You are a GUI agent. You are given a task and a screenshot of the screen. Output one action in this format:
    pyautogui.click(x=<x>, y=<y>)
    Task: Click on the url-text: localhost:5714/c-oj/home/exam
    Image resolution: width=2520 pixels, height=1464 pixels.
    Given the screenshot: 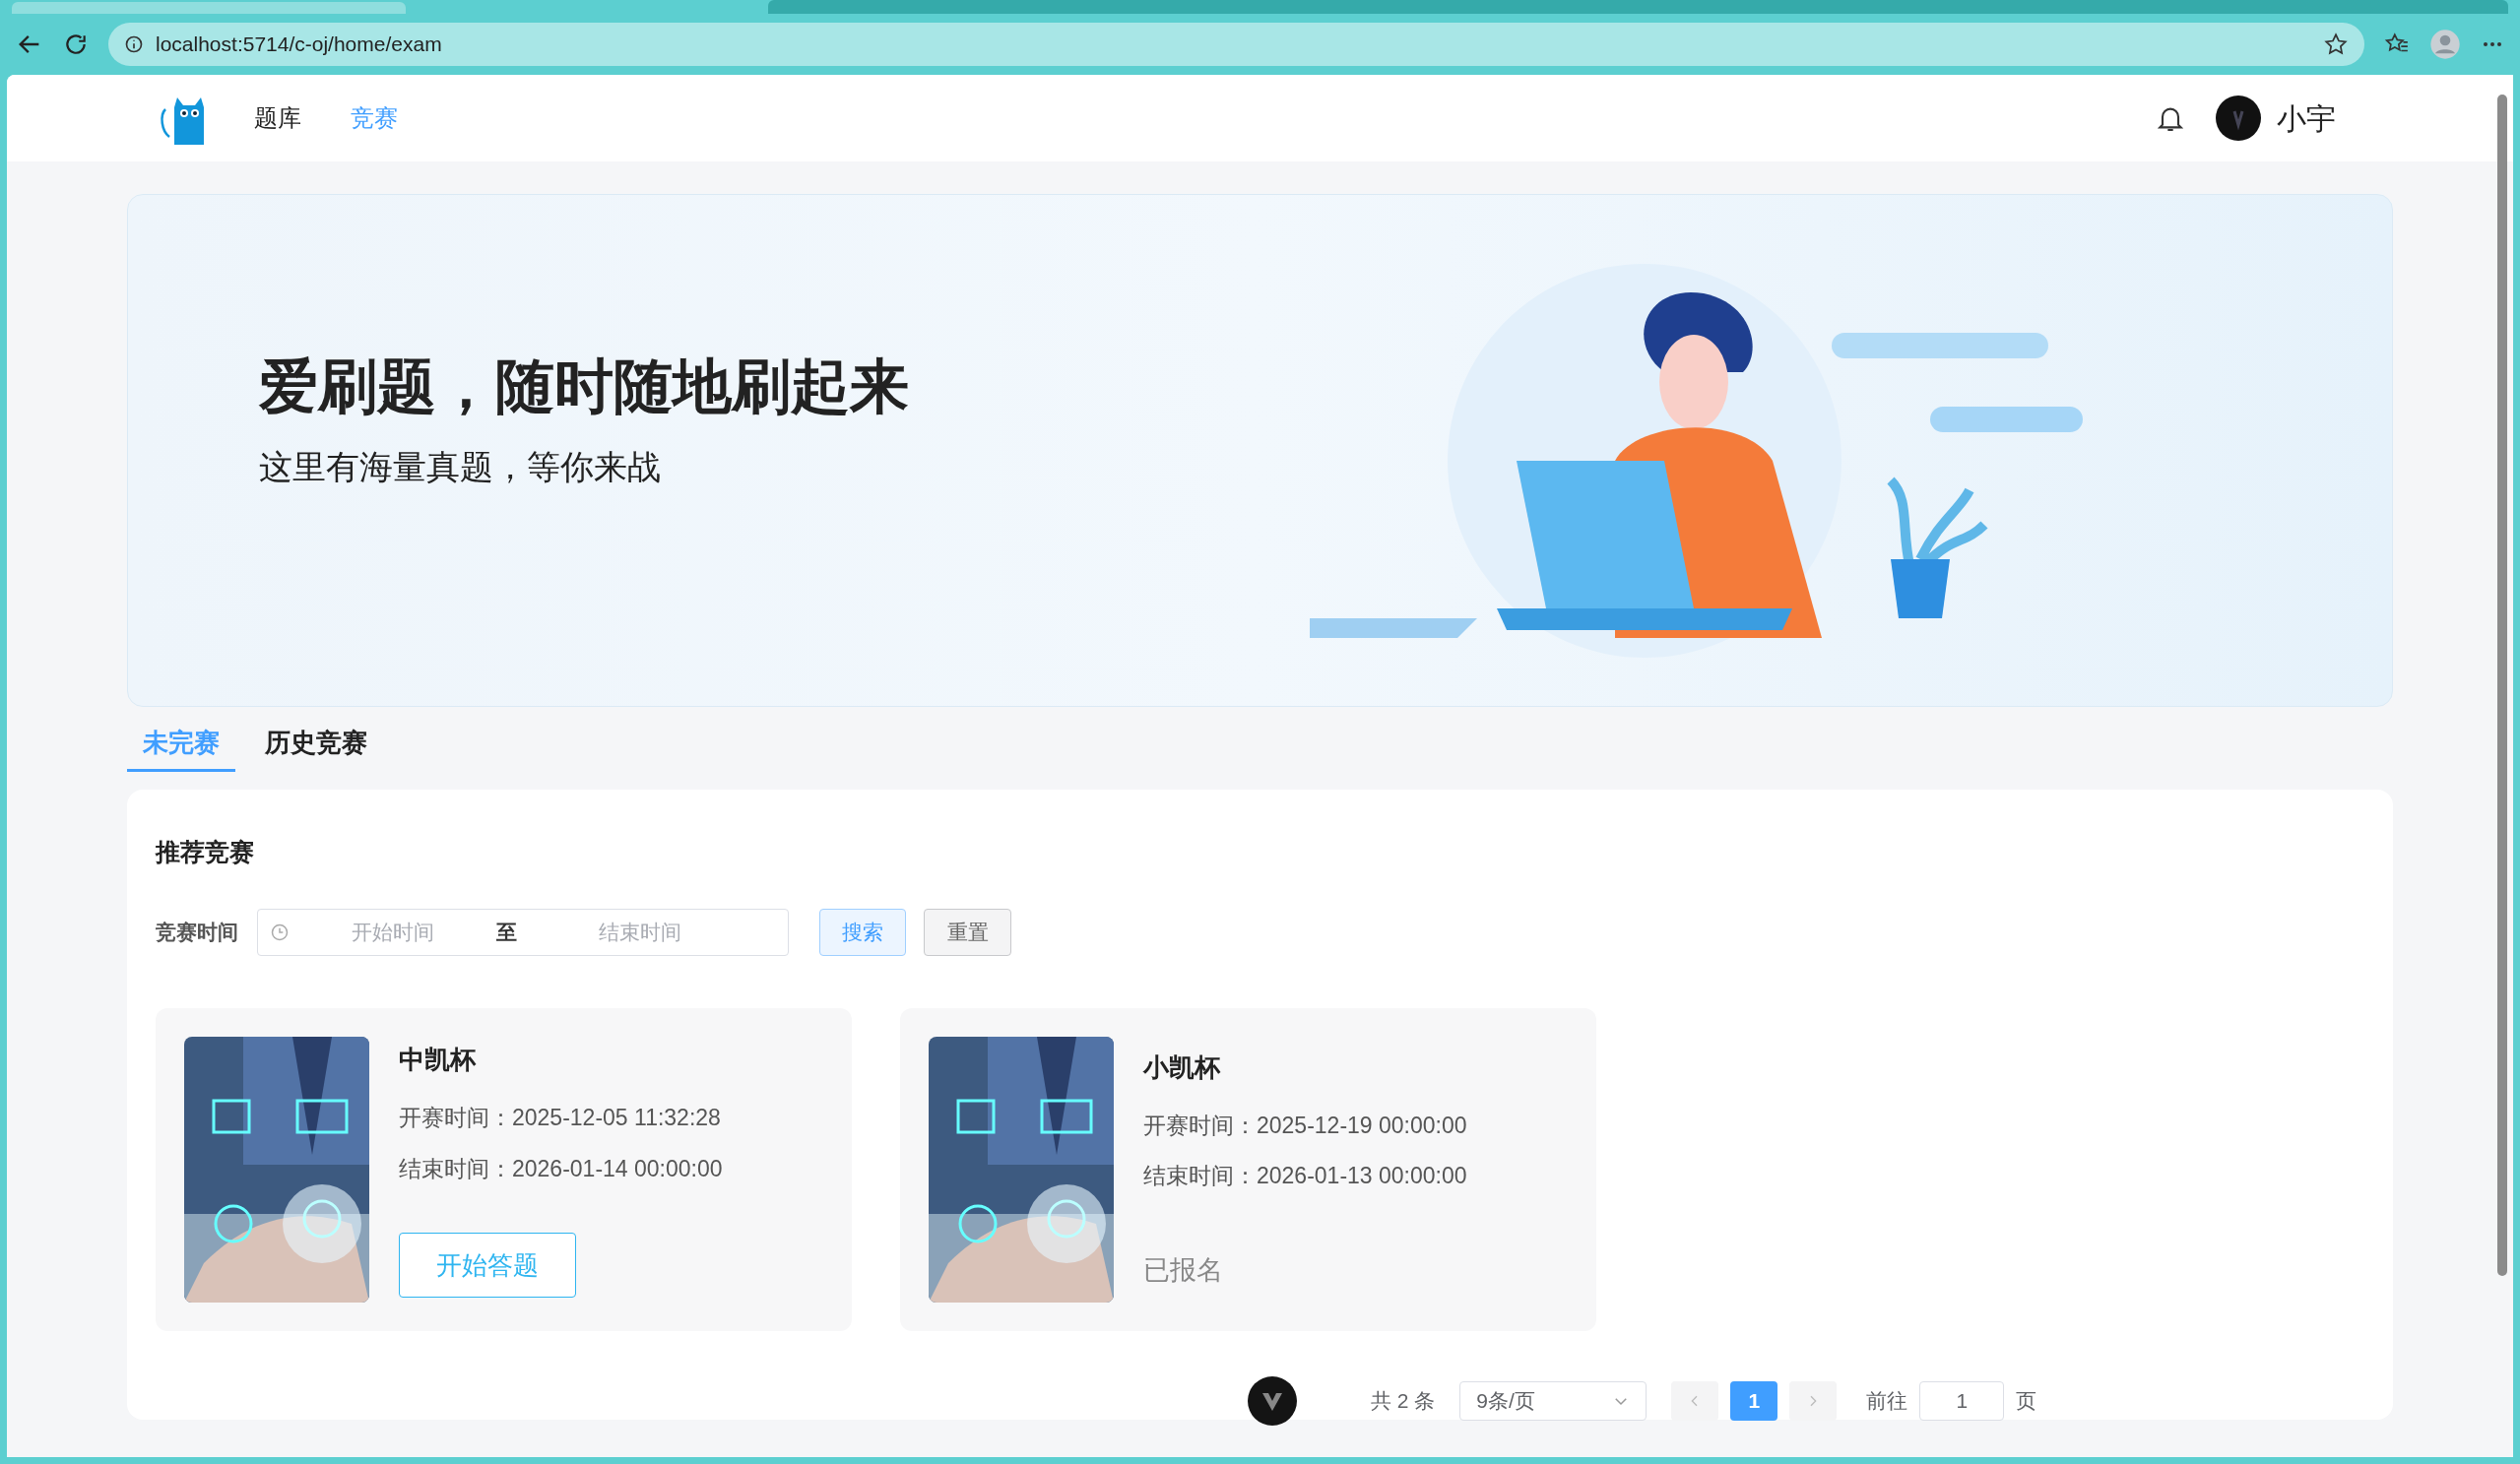 What is the action you would take?
    pyautogui.click(x=299, y=45)
    